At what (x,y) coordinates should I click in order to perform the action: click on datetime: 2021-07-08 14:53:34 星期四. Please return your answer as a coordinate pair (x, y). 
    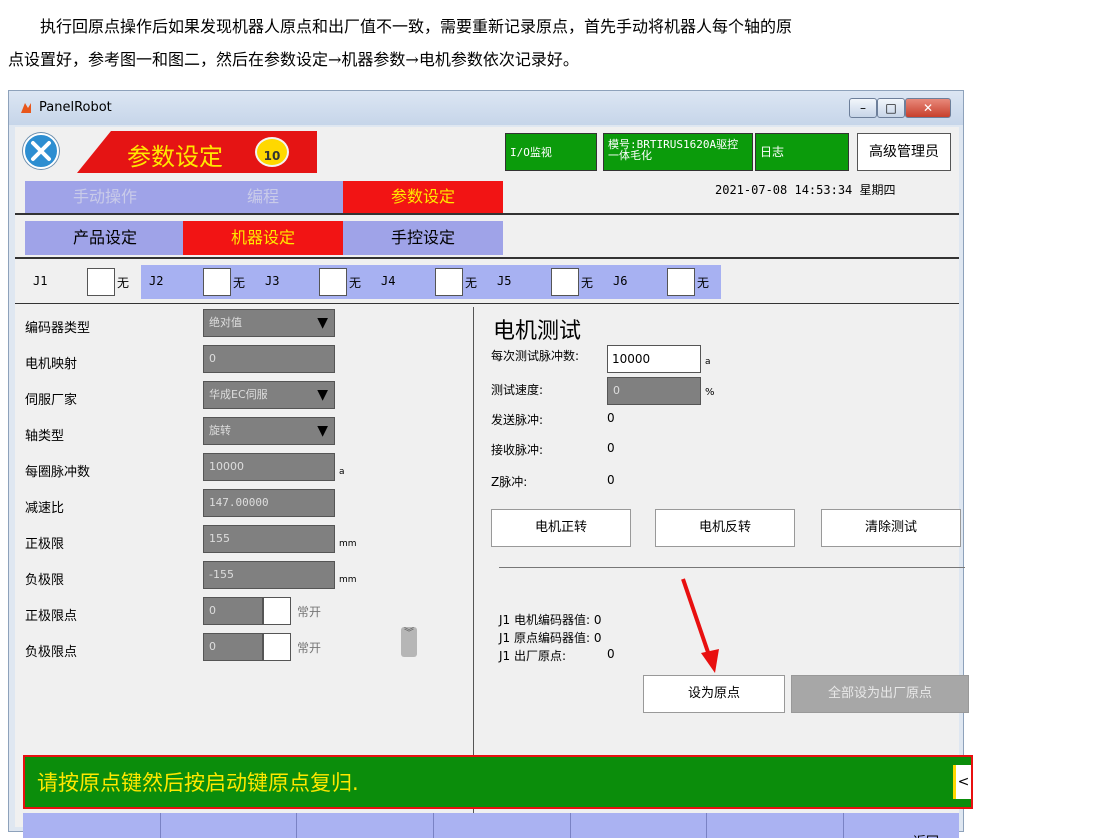
    Looking at the image, I should click on (805, 190).